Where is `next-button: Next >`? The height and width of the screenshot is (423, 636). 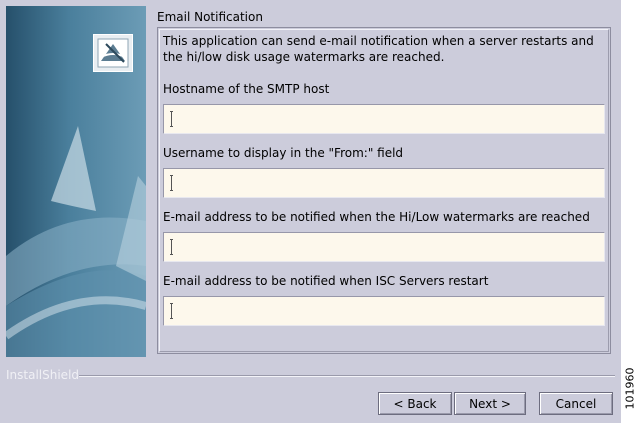 next-button: Next > is located at coordinates (490, 403).